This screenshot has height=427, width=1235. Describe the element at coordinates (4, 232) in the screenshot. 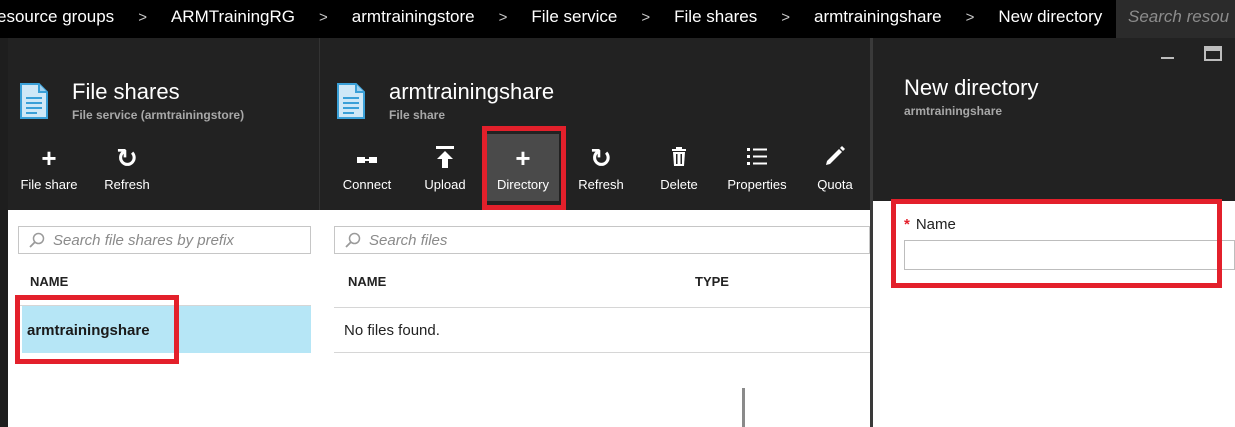

I see `left-edge` at that location.